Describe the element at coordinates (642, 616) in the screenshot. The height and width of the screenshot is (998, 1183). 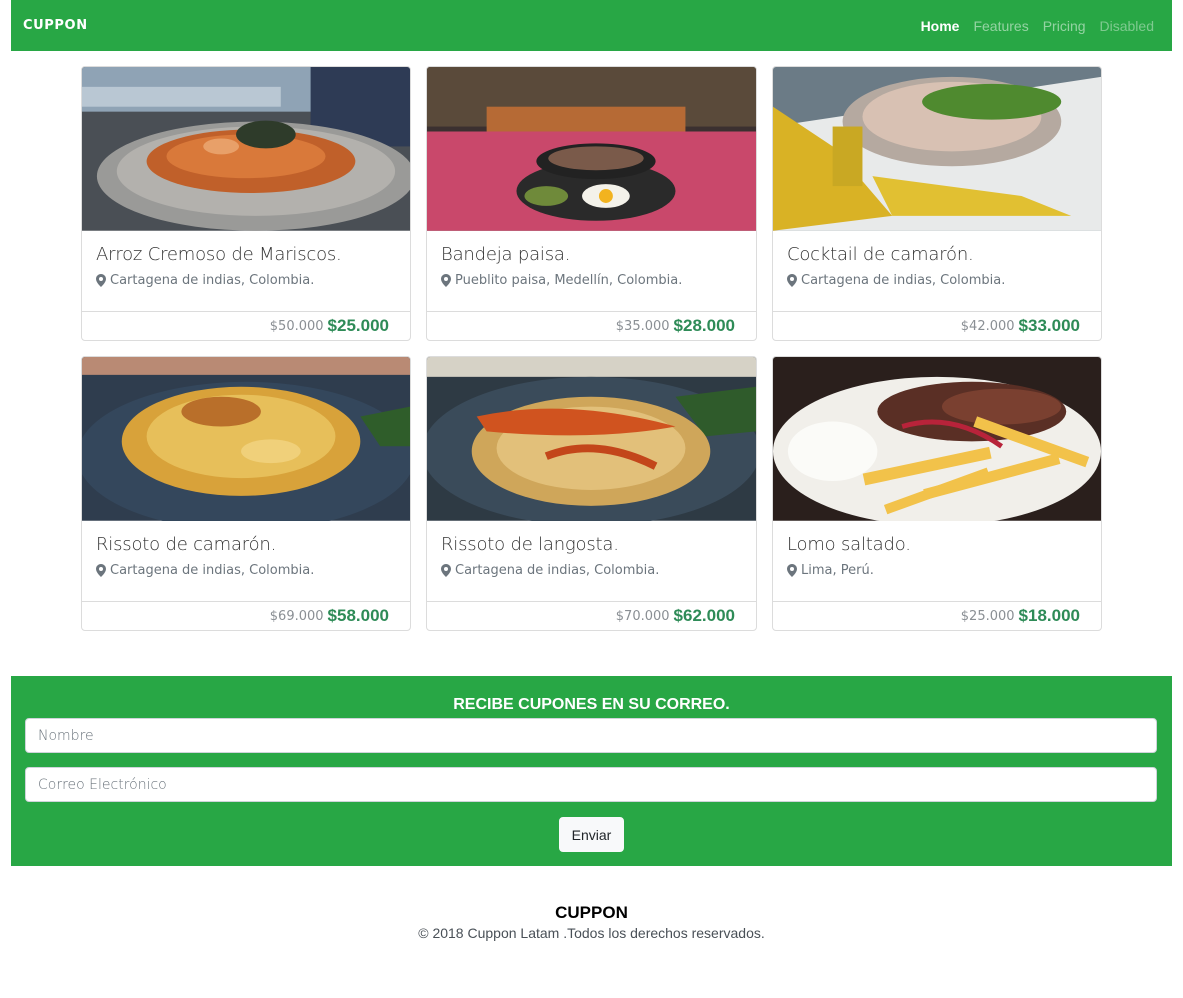
I see `old-price: $70.000` at that location.